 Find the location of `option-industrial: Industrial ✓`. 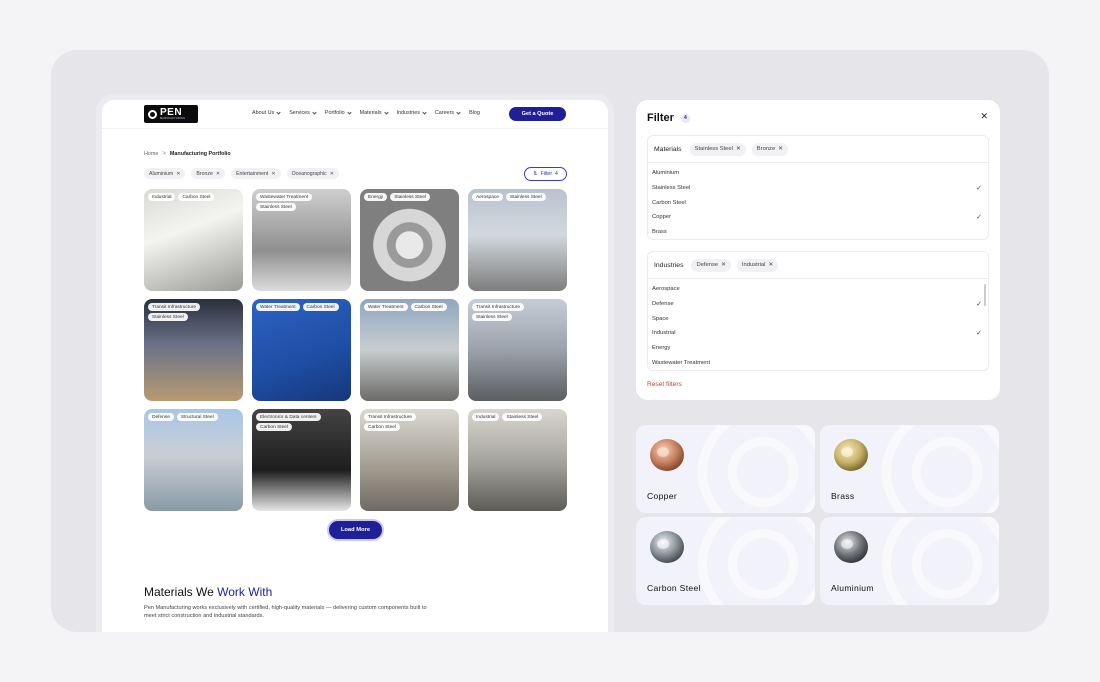

option-industrial: Industrial ✓ is located at coordinates (818, 333).